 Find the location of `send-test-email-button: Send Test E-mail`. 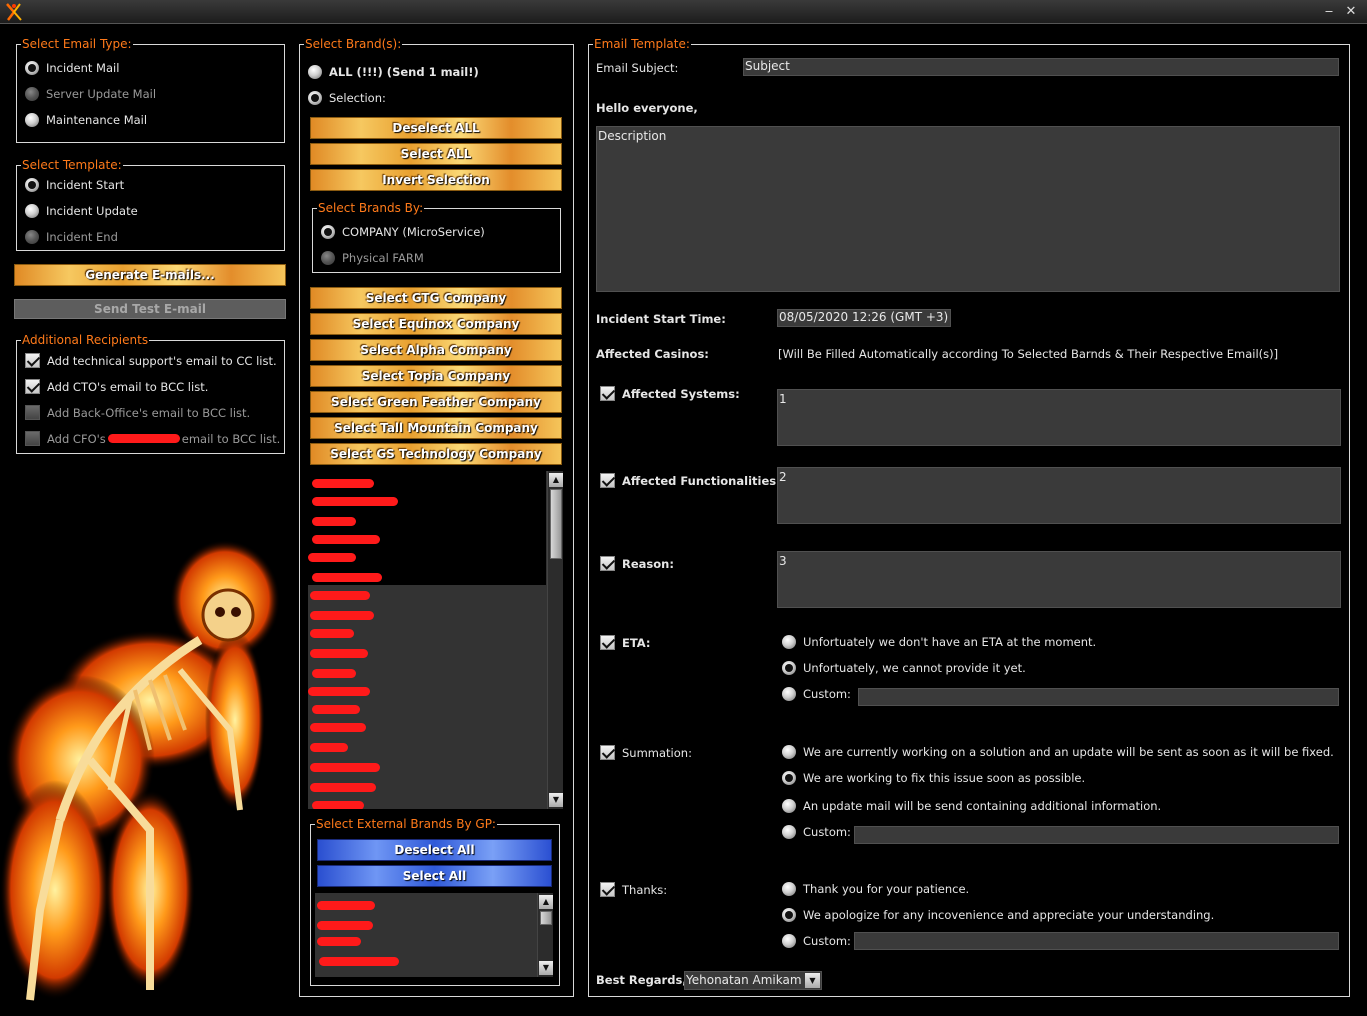

send-test-email-button: Send Test E-mail is located at coordinates (150, 309).